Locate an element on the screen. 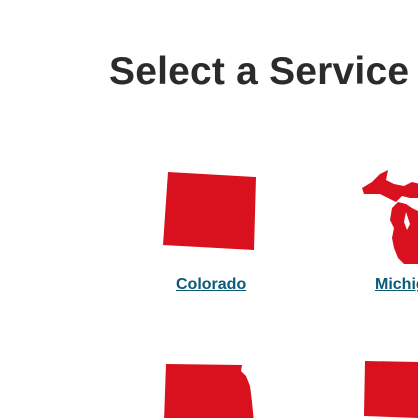 This screenshot has width=418, height=418. page-title: Select a Service A is located at coordinates (263, 71).